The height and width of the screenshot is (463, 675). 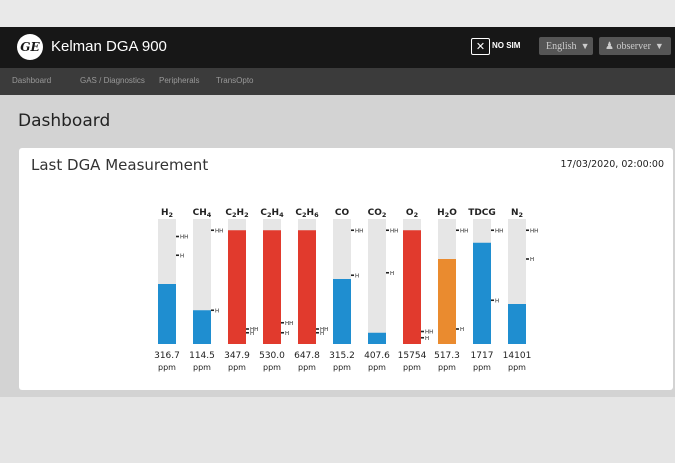 I want to click on gas-label: C2 H6, so click(x=307, y=213).